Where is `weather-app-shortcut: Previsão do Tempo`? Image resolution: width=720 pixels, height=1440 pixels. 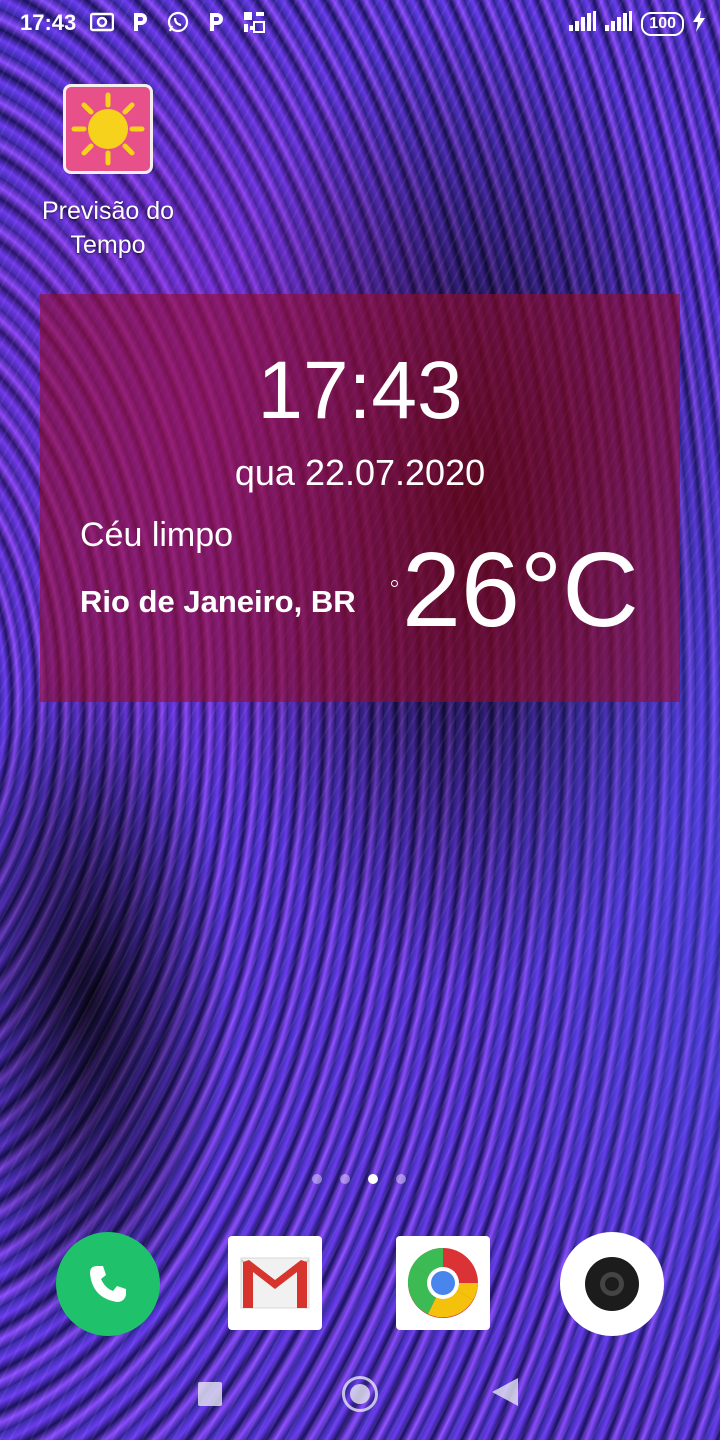
weather-app-shortcut: Previsão do Tempo is located at coordinates (108, 173).